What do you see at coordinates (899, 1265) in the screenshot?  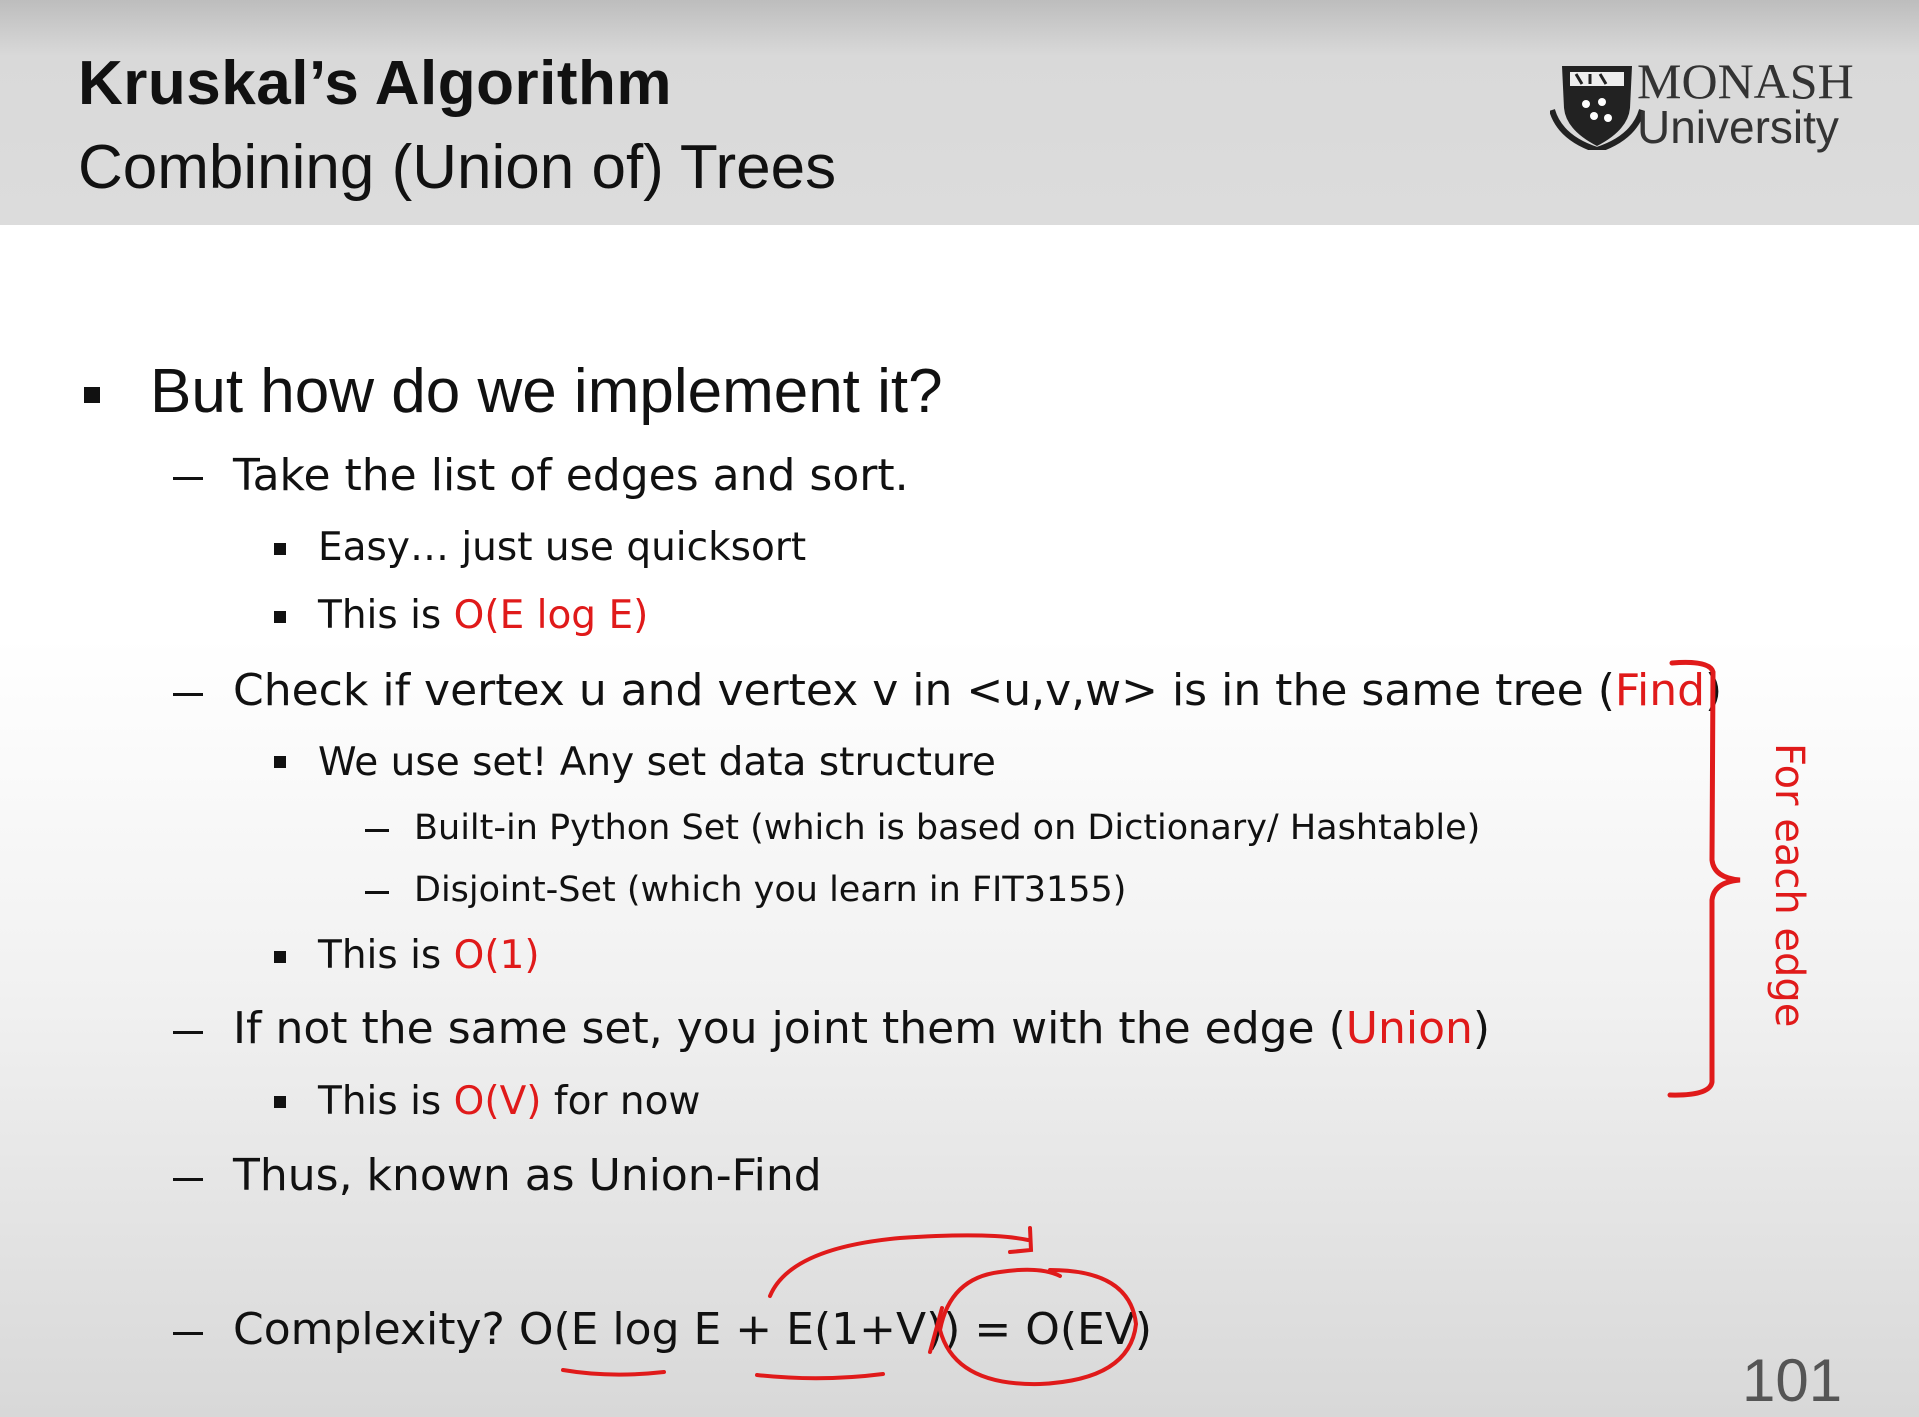 I see `arrow-arc` at bounding box center [899, 1265].